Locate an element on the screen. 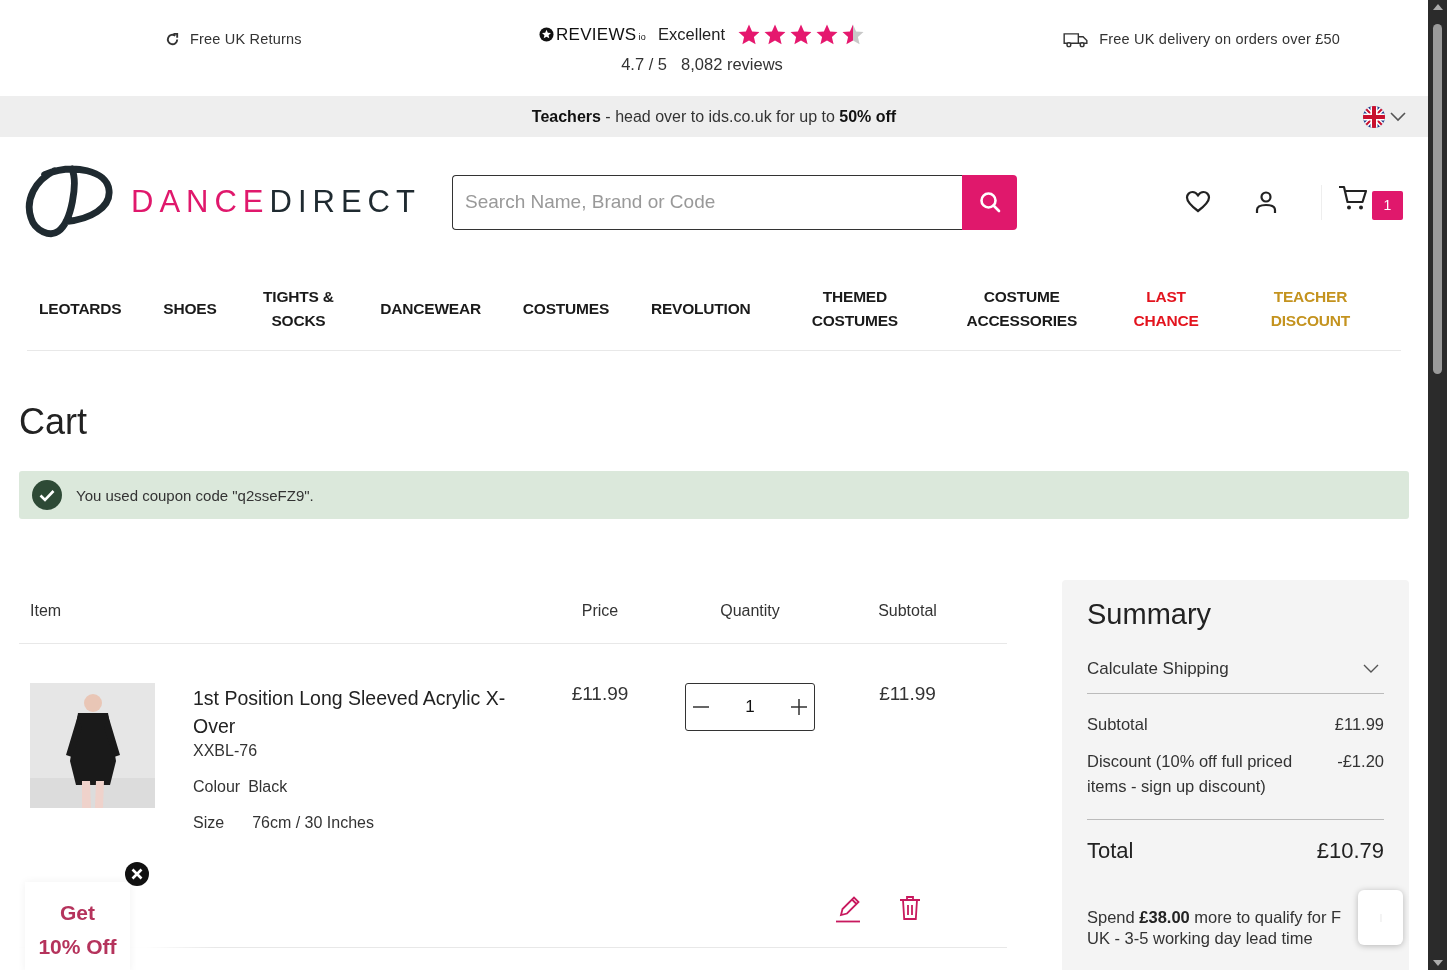  shipping-toggle: Calculate Shipping is located at coordinates (1235, 676).